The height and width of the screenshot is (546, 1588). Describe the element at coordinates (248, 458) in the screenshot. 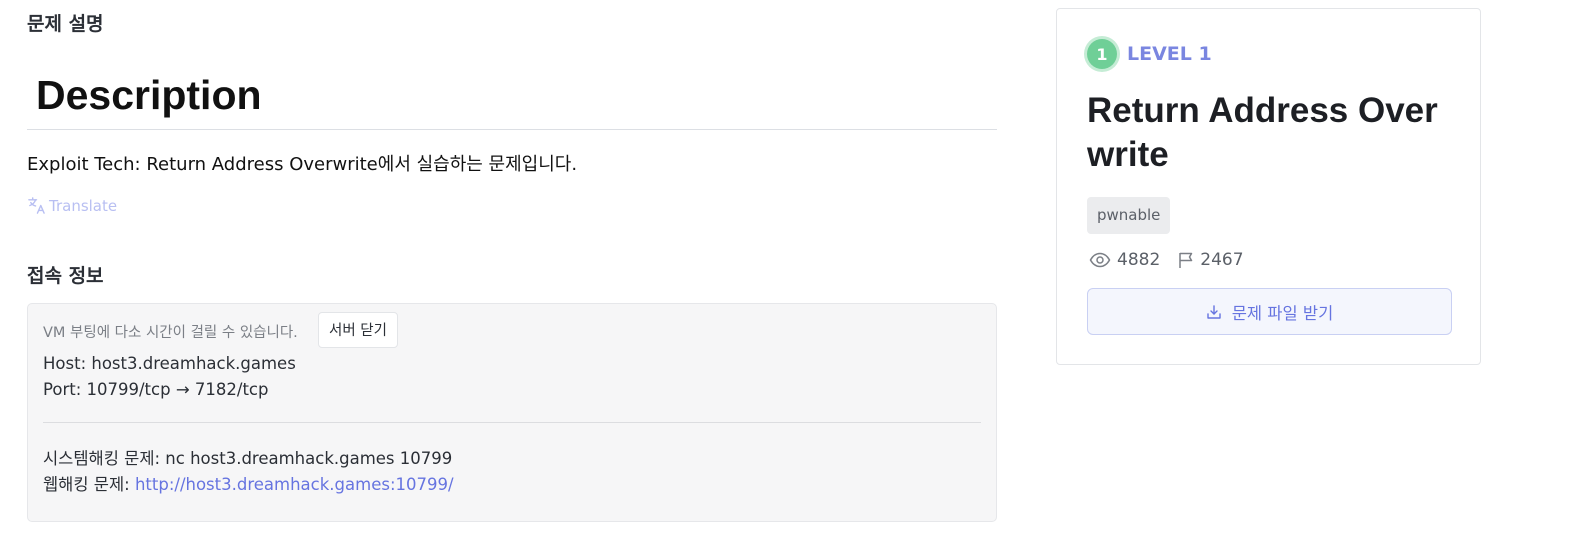

I see `system-hacking-line: 시스템해킹 문제: nc host3.dreamhack.games 10799` at that location.